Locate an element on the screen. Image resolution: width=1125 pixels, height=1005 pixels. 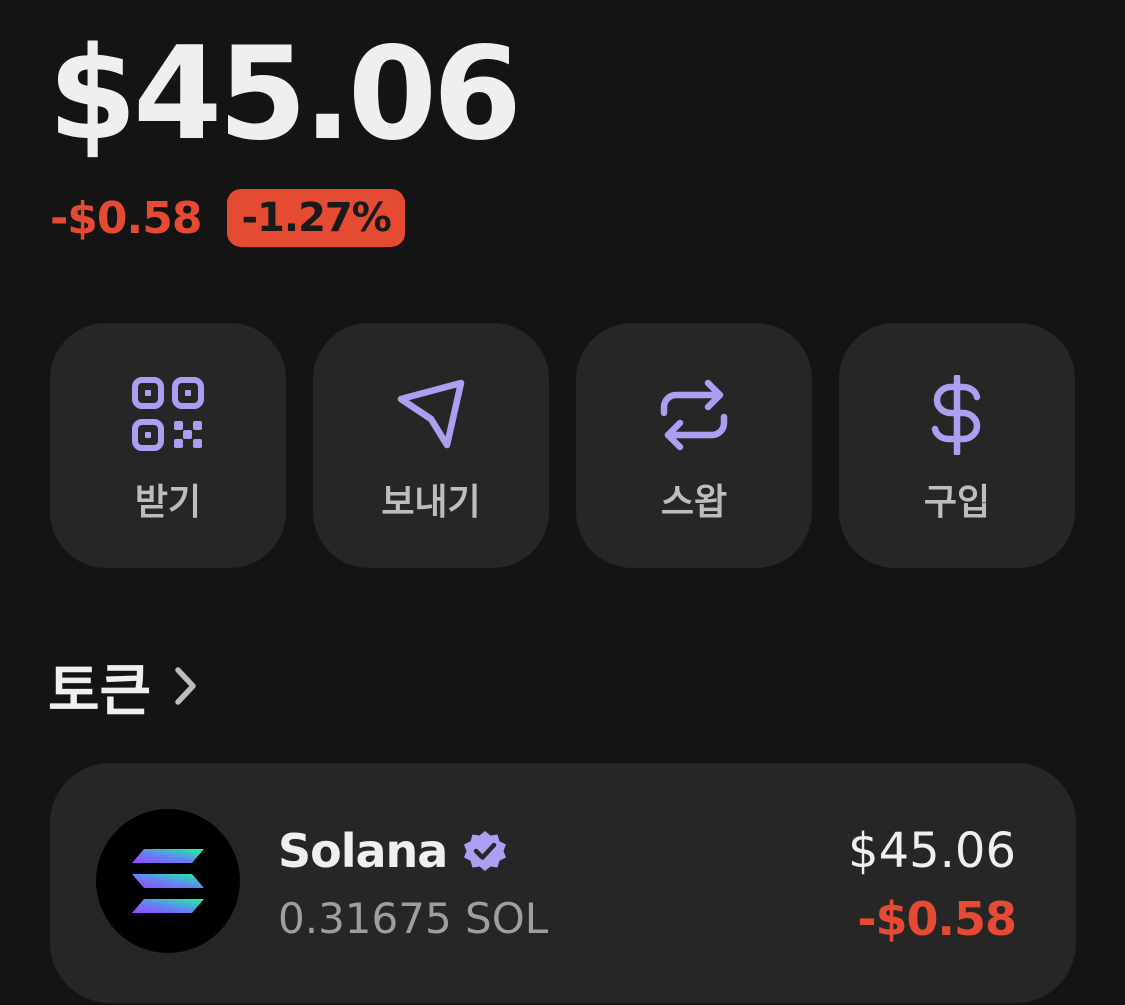
receive-button: 받기 is located at coordinates (168, 445).